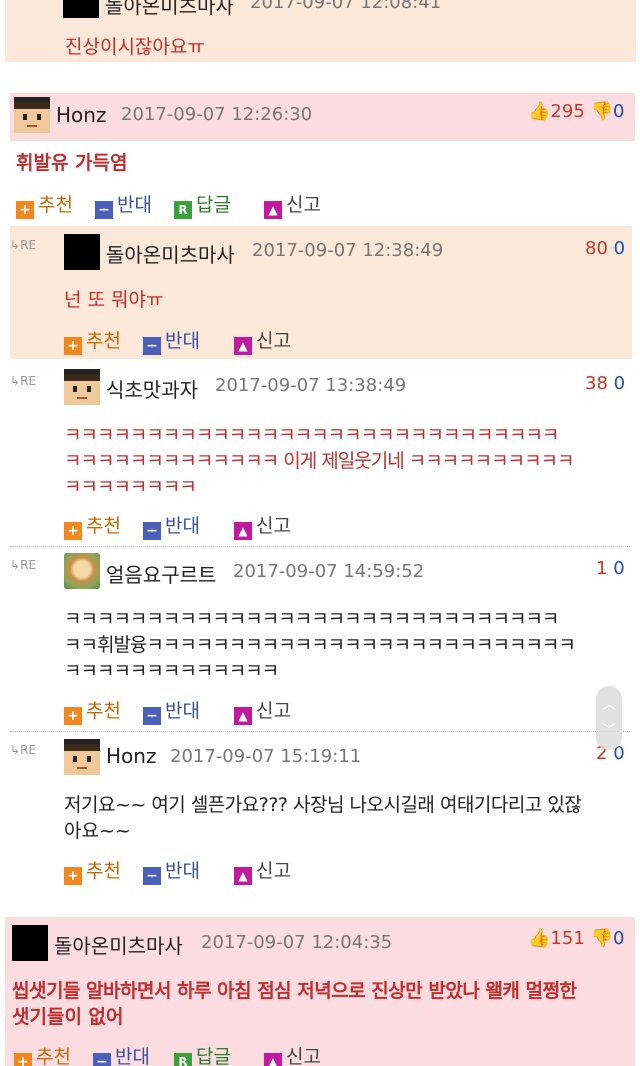 This screenshot has height=1066, width=640. I want to click on reply-text: 넌 또 뭐야ㅠ, so click(114, 300).